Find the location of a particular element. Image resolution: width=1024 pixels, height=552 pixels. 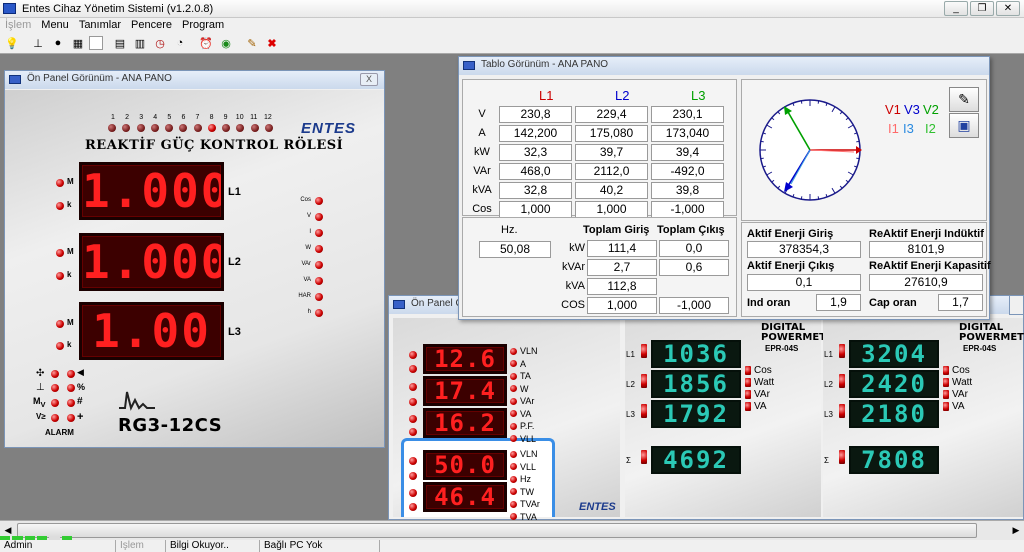

legend-v3: V3 is located at coordinates (912, 109).